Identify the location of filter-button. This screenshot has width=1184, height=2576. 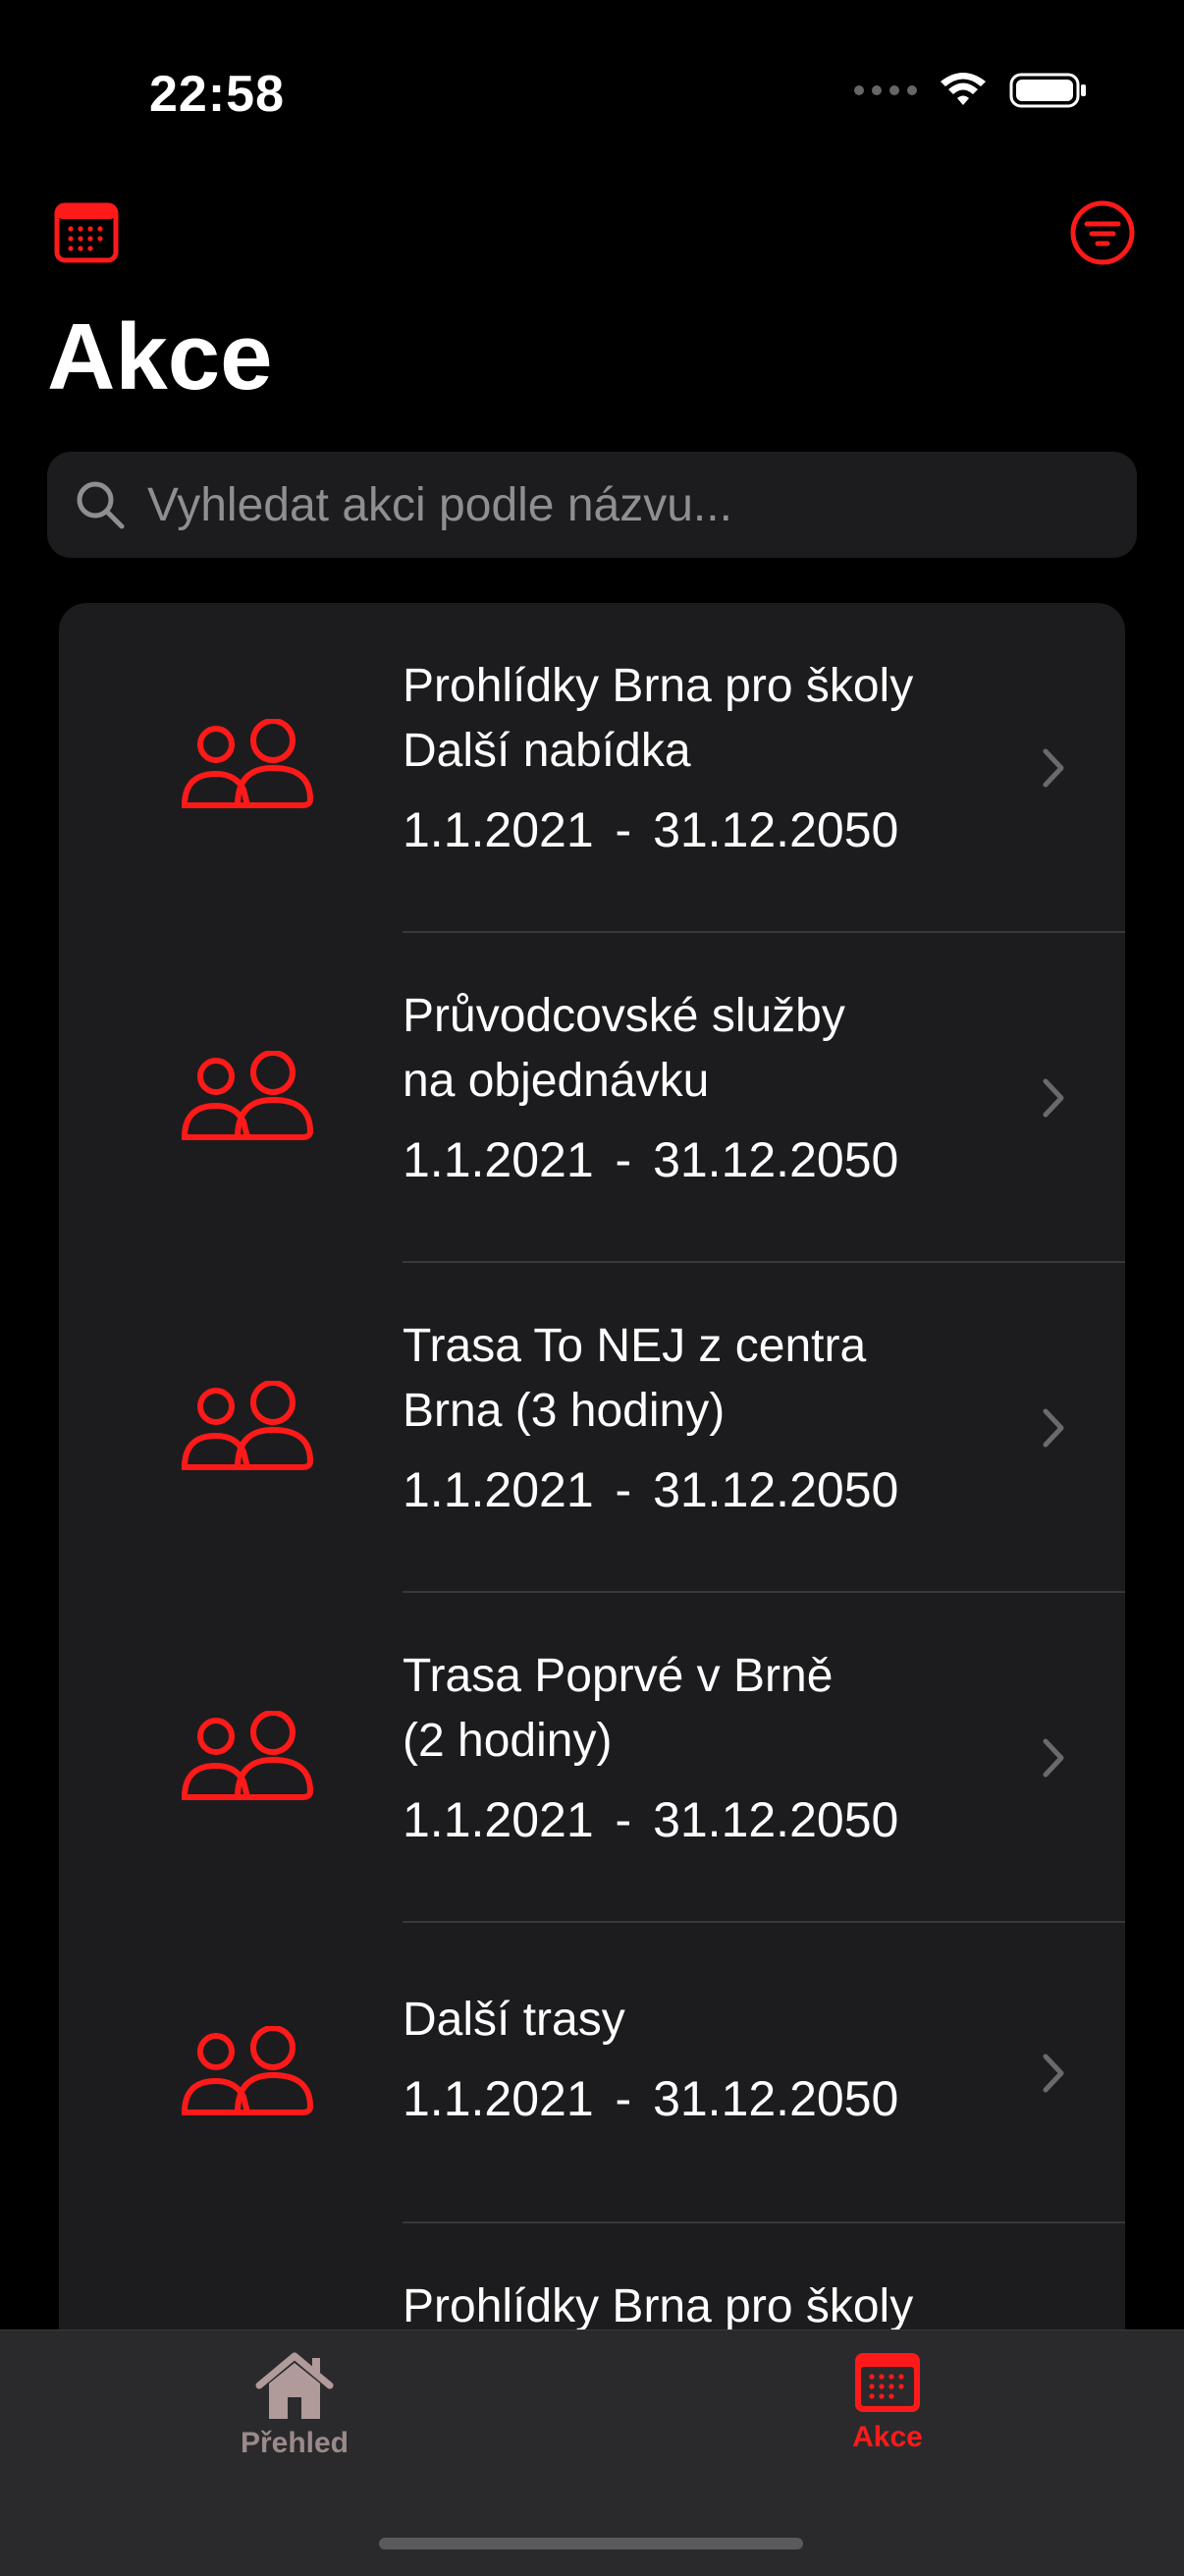
(1102, 233).